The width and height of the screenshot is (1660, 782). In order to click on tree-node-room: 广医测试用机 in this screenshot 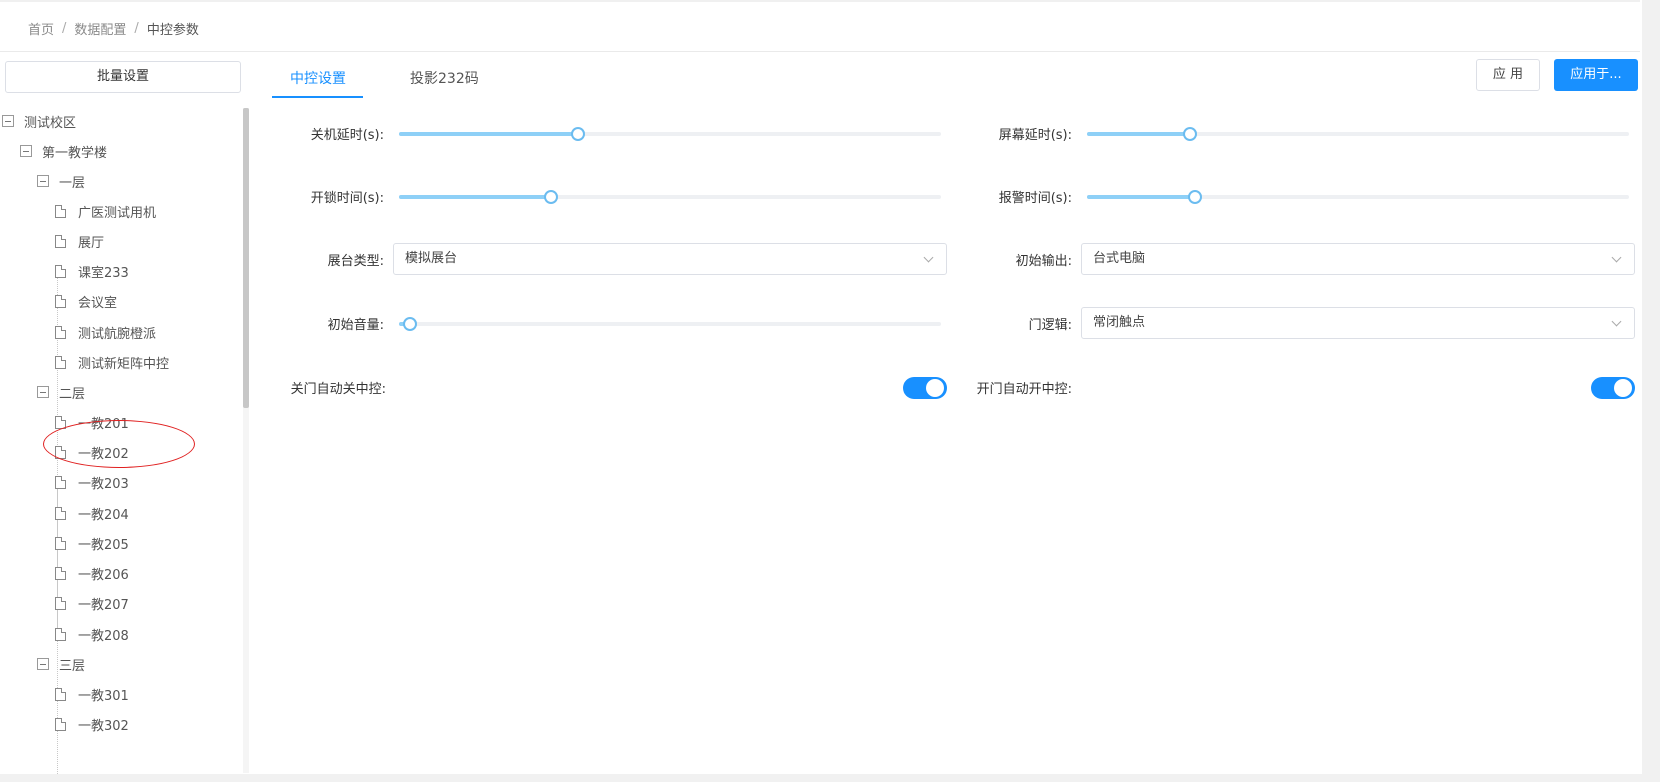, I will do `click(105, 211)`.